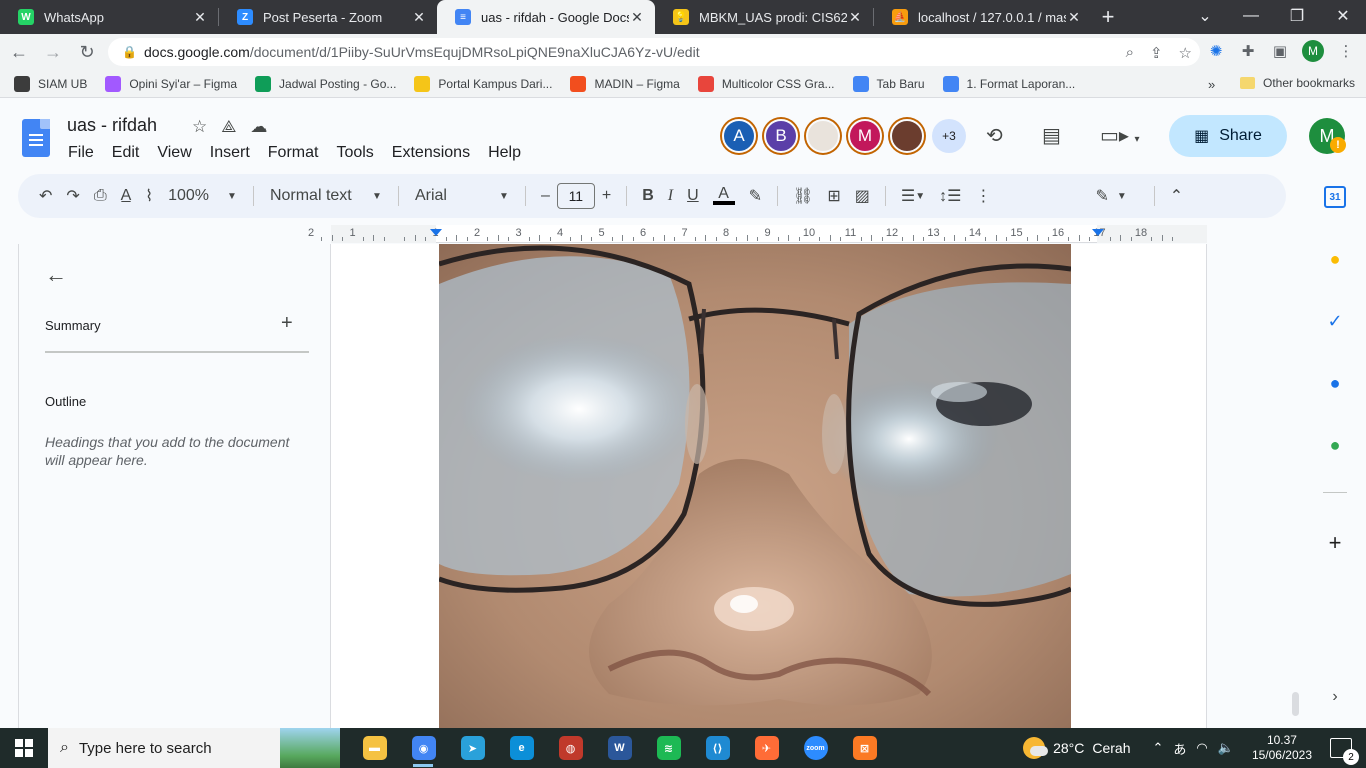  What do you see at coordinates (619, 748) in the screenshot?
I see `taskbar-app: W` at bounding box center [619, 748].